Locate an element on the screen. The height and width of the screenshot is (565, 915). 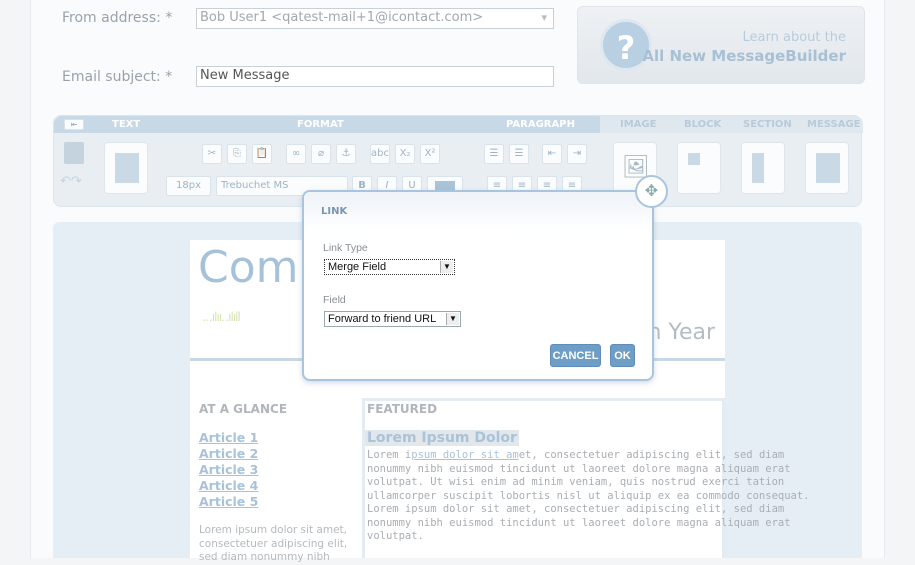
from-address-select: Bob User1 <qatest-mail+1@icontact.com> is located at coordinates (375, 18).